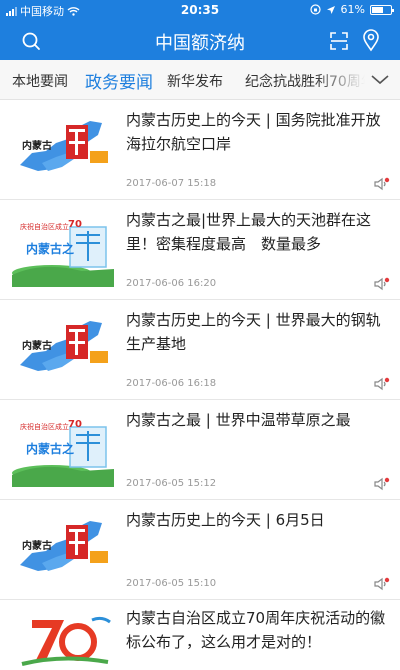  Describe the element at coordinates (171, 183) in the screenshot. I see `news-date: 2017-06-07 15:18` at that location.